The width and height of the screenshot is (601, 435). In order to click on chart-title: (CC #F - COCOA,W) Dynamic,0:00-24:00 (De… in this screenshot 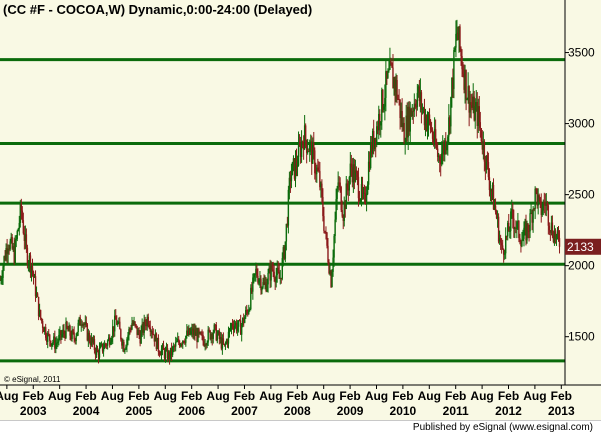, I will do `click(157, 9)`.